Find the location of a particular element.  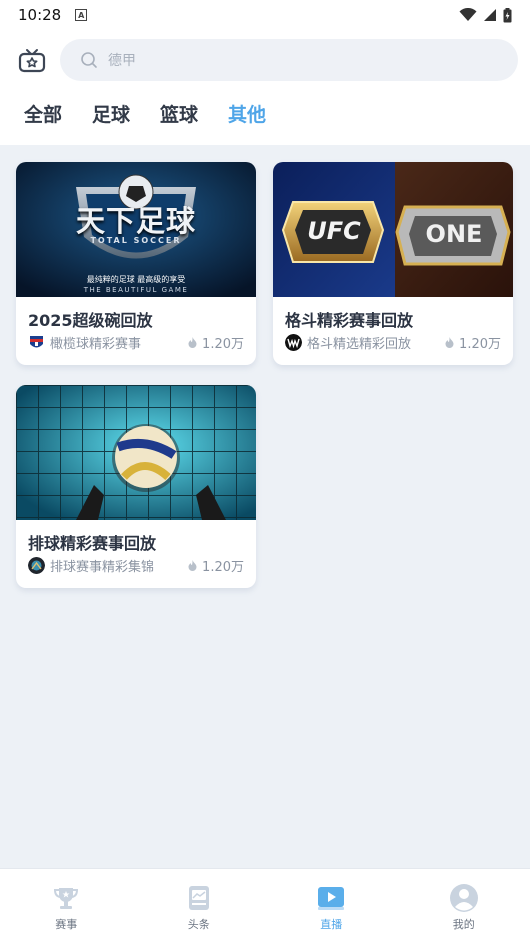

wwe-logo-icon is located at coordinates (293, 342).